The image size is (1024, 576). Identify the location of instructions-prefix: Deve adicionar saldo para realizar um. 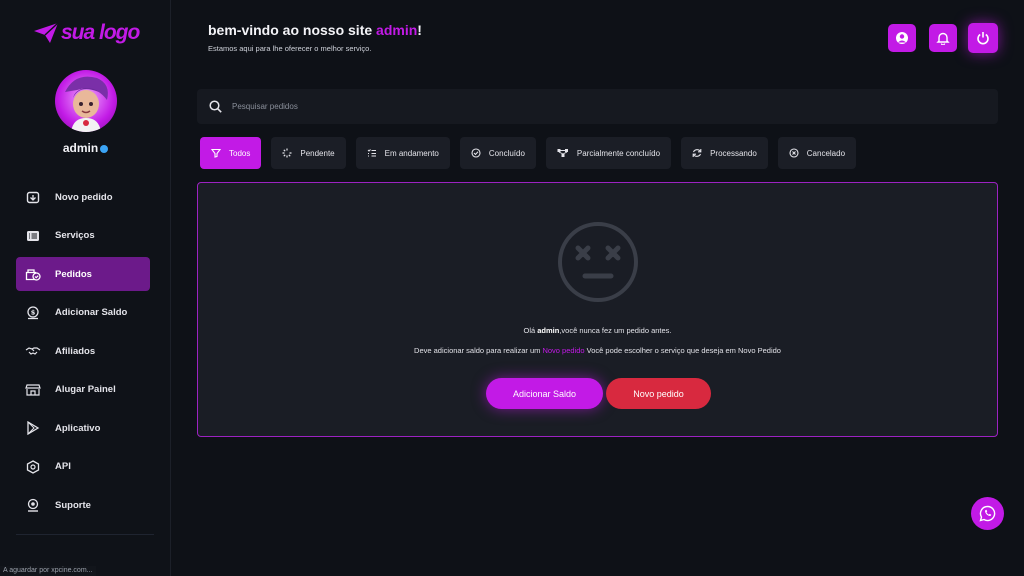
(478, 350).